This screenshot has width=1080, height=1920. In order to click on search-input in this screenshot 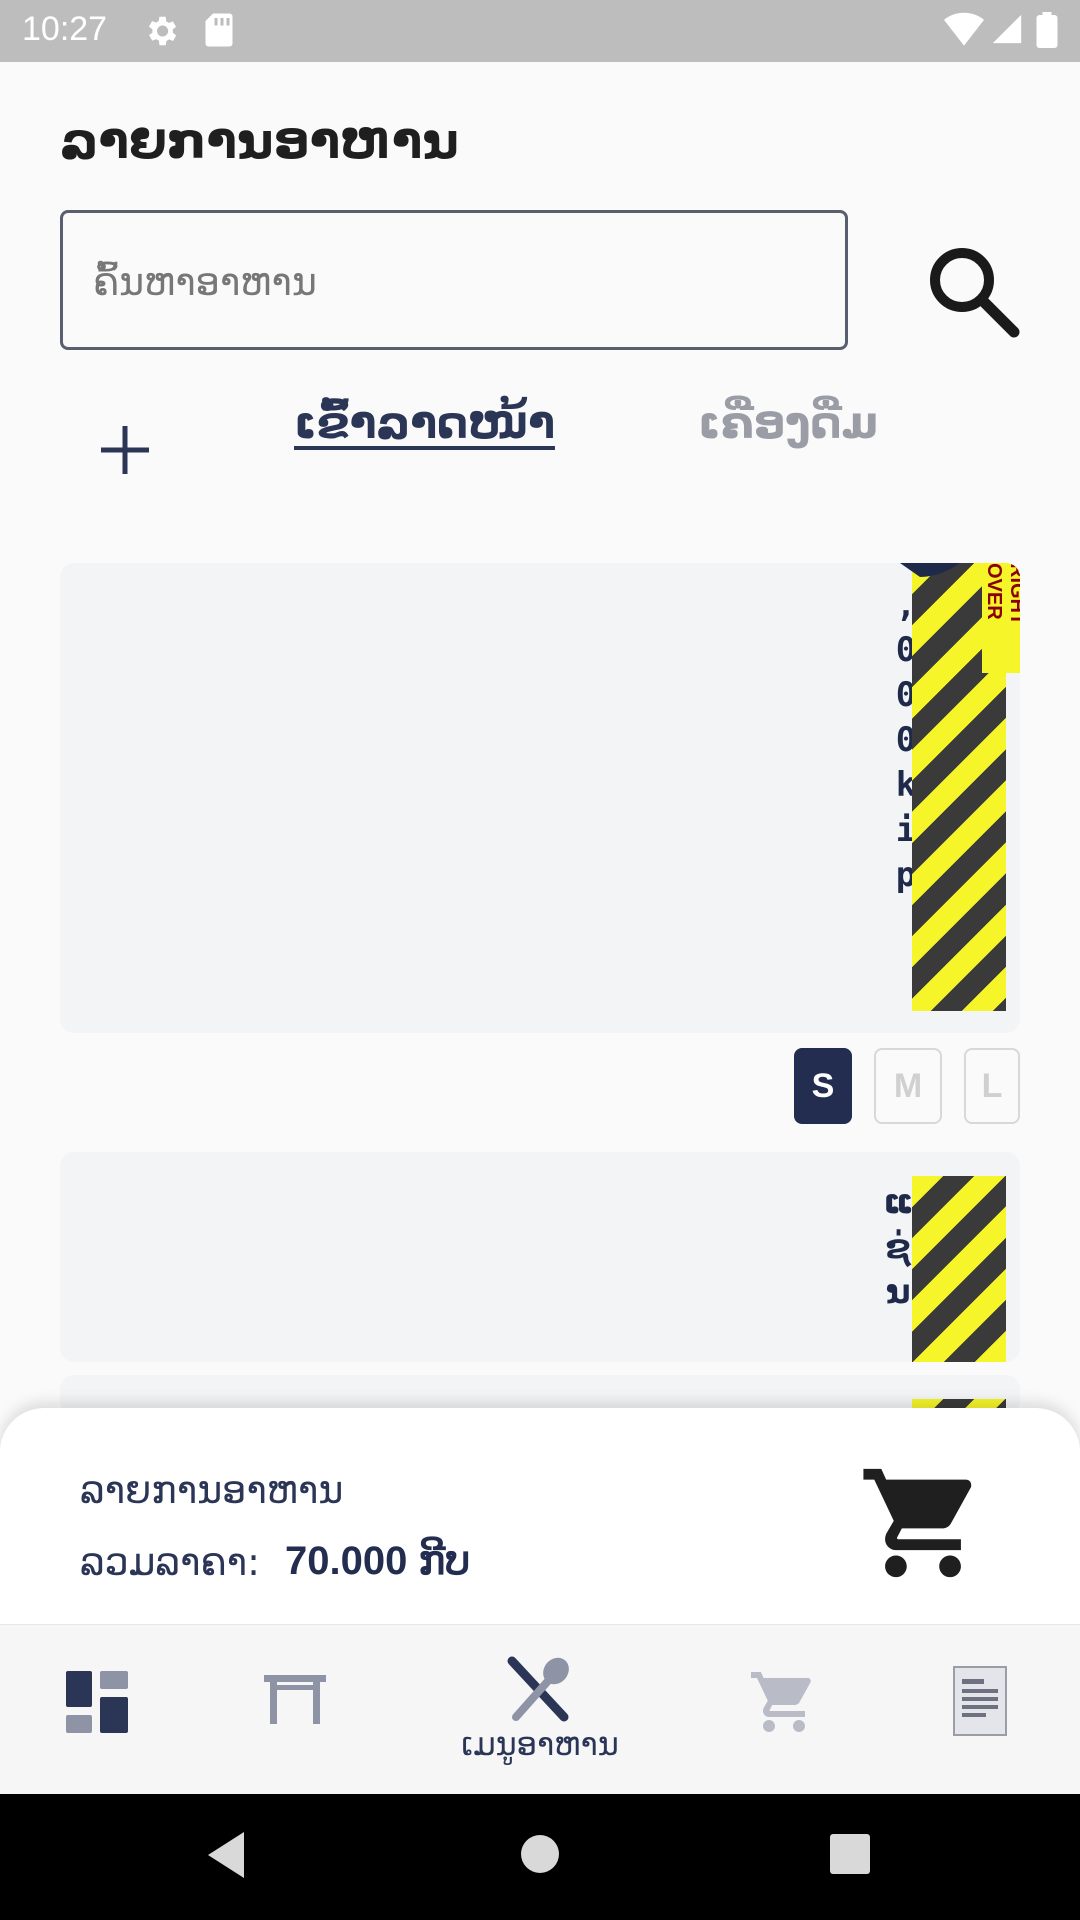, I will do `click(453, 282)`.